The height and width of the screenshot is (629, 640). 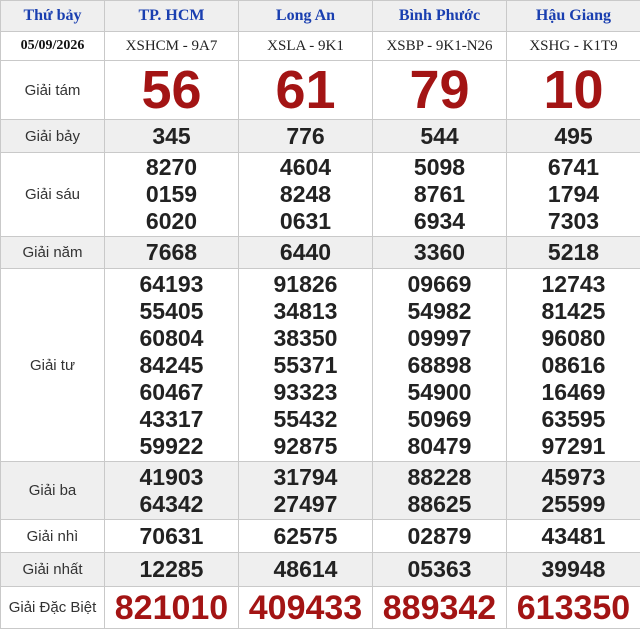 I want to click on prize-number: 79, so click(x=439, y=90).